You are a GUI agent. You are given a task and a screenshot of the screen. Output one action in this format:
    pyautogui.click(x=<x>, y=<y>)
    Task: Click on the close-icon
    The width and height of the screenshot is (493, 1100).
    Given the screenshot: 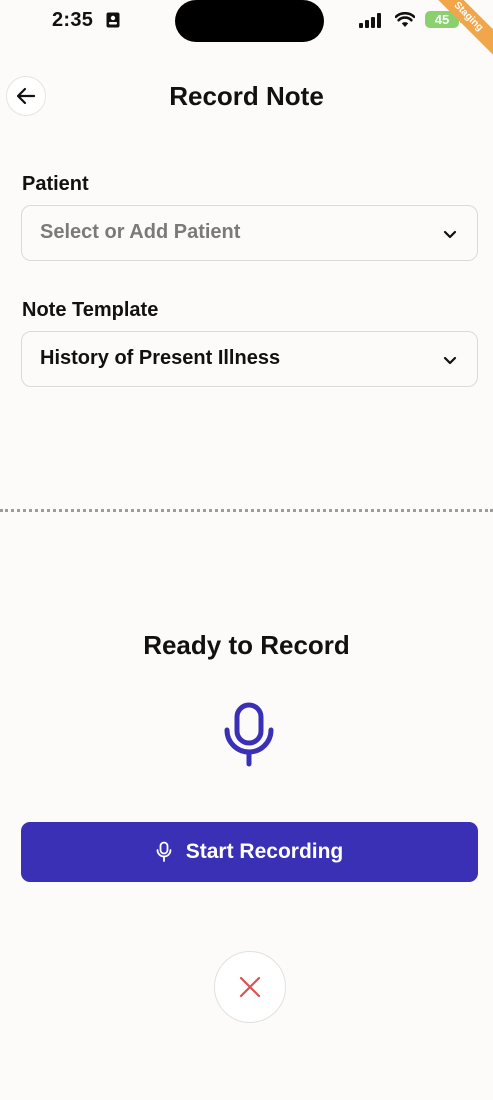 What is the action you would take?
    pyautogui.click(x=250, y=987)
    